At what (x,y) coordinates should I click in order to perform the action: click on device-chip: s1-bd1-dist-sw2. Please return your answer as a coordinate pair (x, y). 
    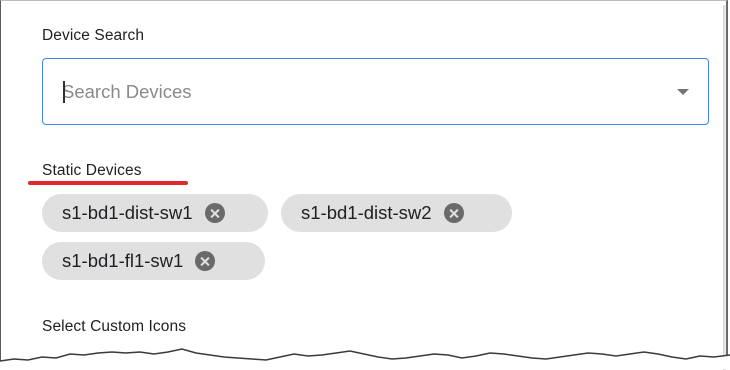
    Looking at the image, I should click on (396, 213).